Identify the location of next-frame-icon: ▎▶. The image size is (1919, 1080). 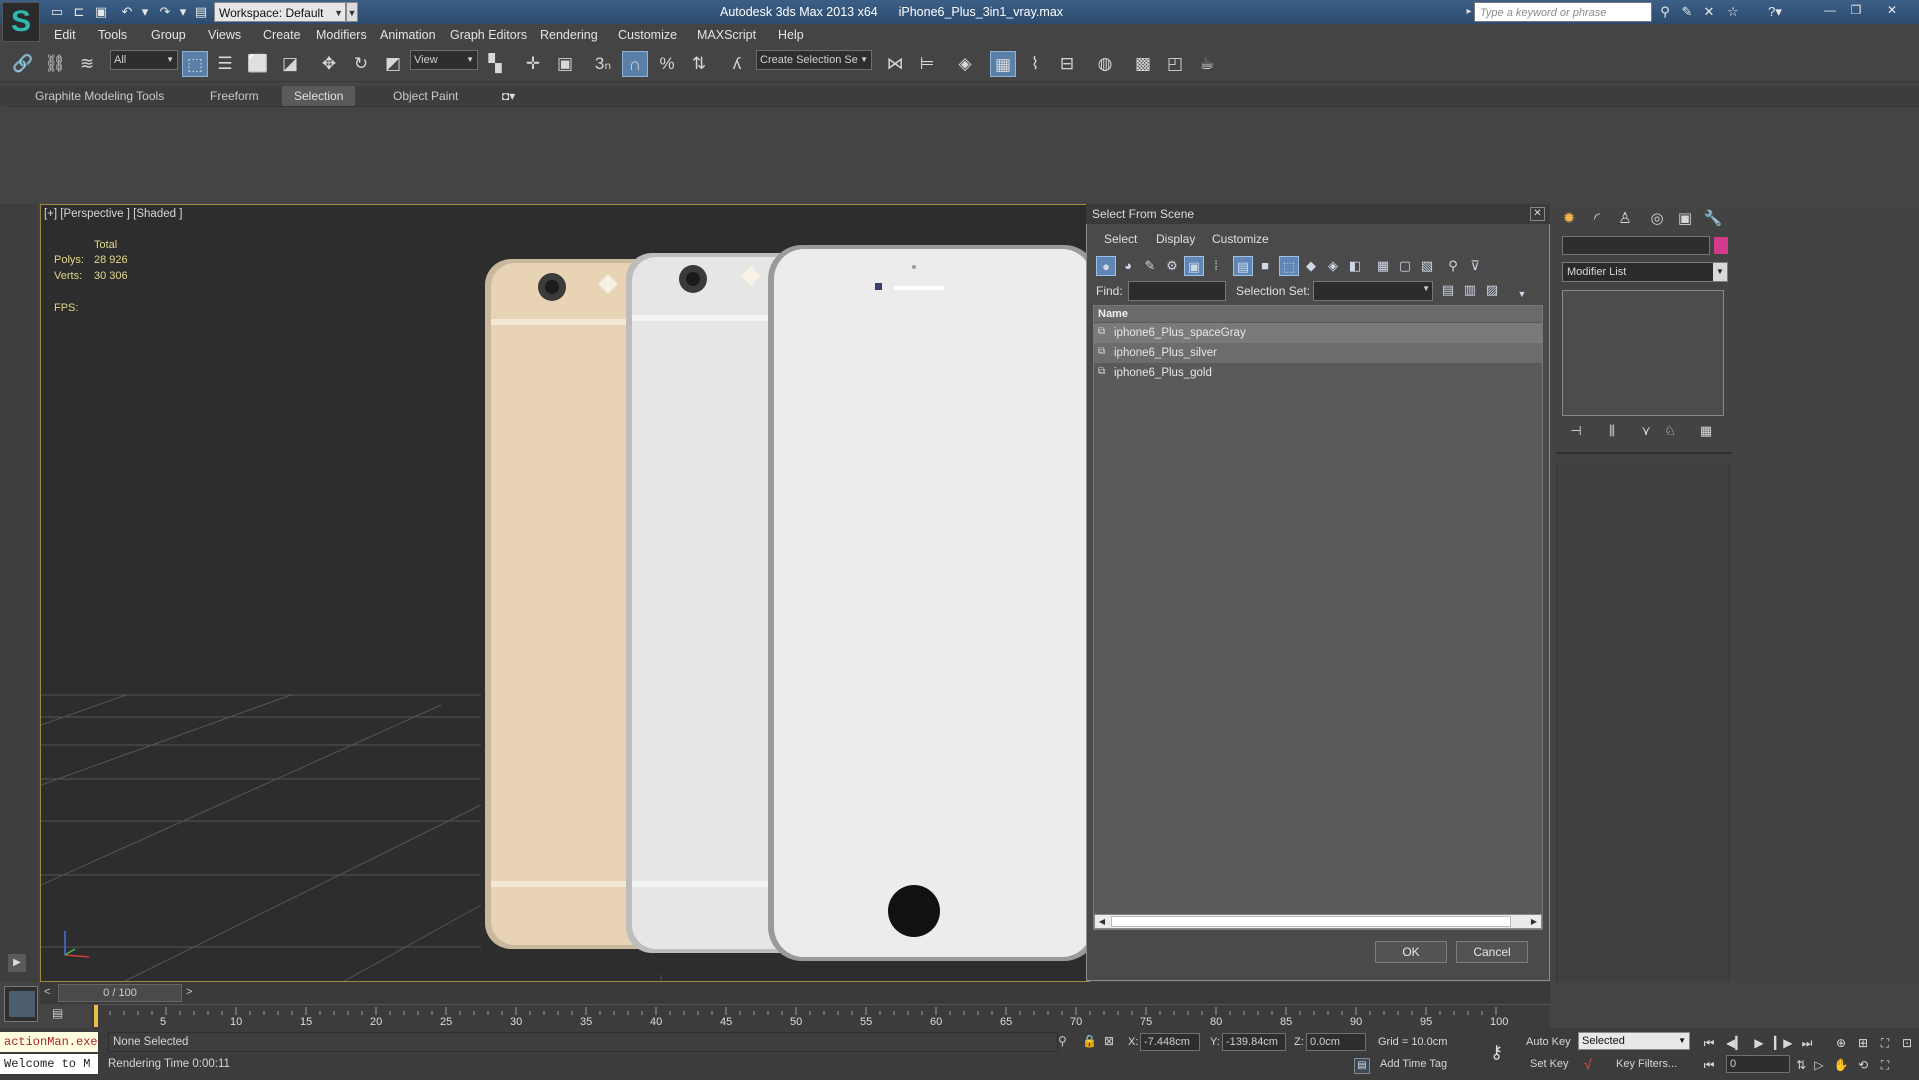
(1783, 1043).